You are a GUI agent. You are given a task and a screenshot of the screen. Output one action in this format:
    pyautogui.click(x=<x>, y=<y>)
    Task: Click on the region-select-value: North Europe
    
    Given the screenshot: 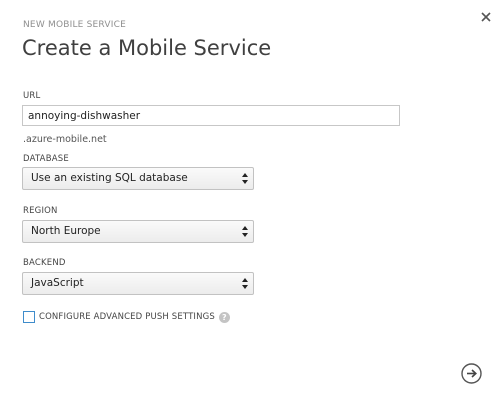 What is the action you would take?
    pyautogui.click(x=66, y=231)
    